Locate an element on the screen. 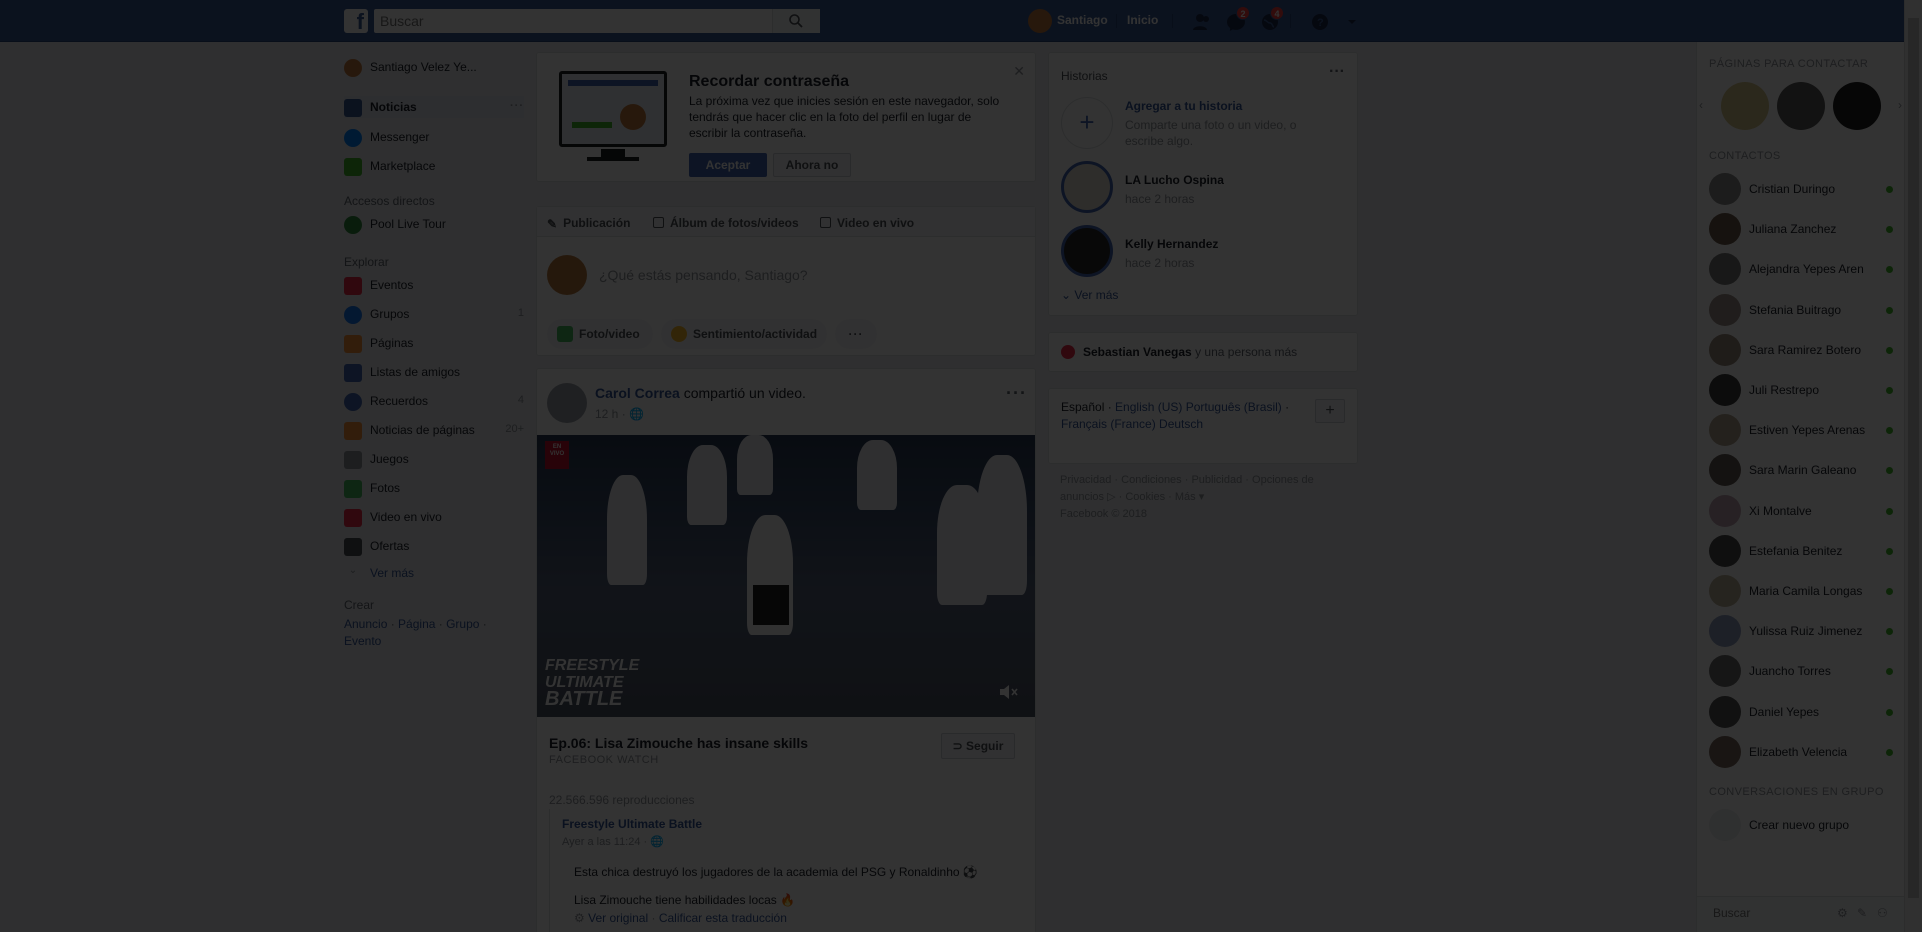 The height and width of the screenshot is (932, 1922). create-ad-link: Anuncio is located at coordinates (365, 624).